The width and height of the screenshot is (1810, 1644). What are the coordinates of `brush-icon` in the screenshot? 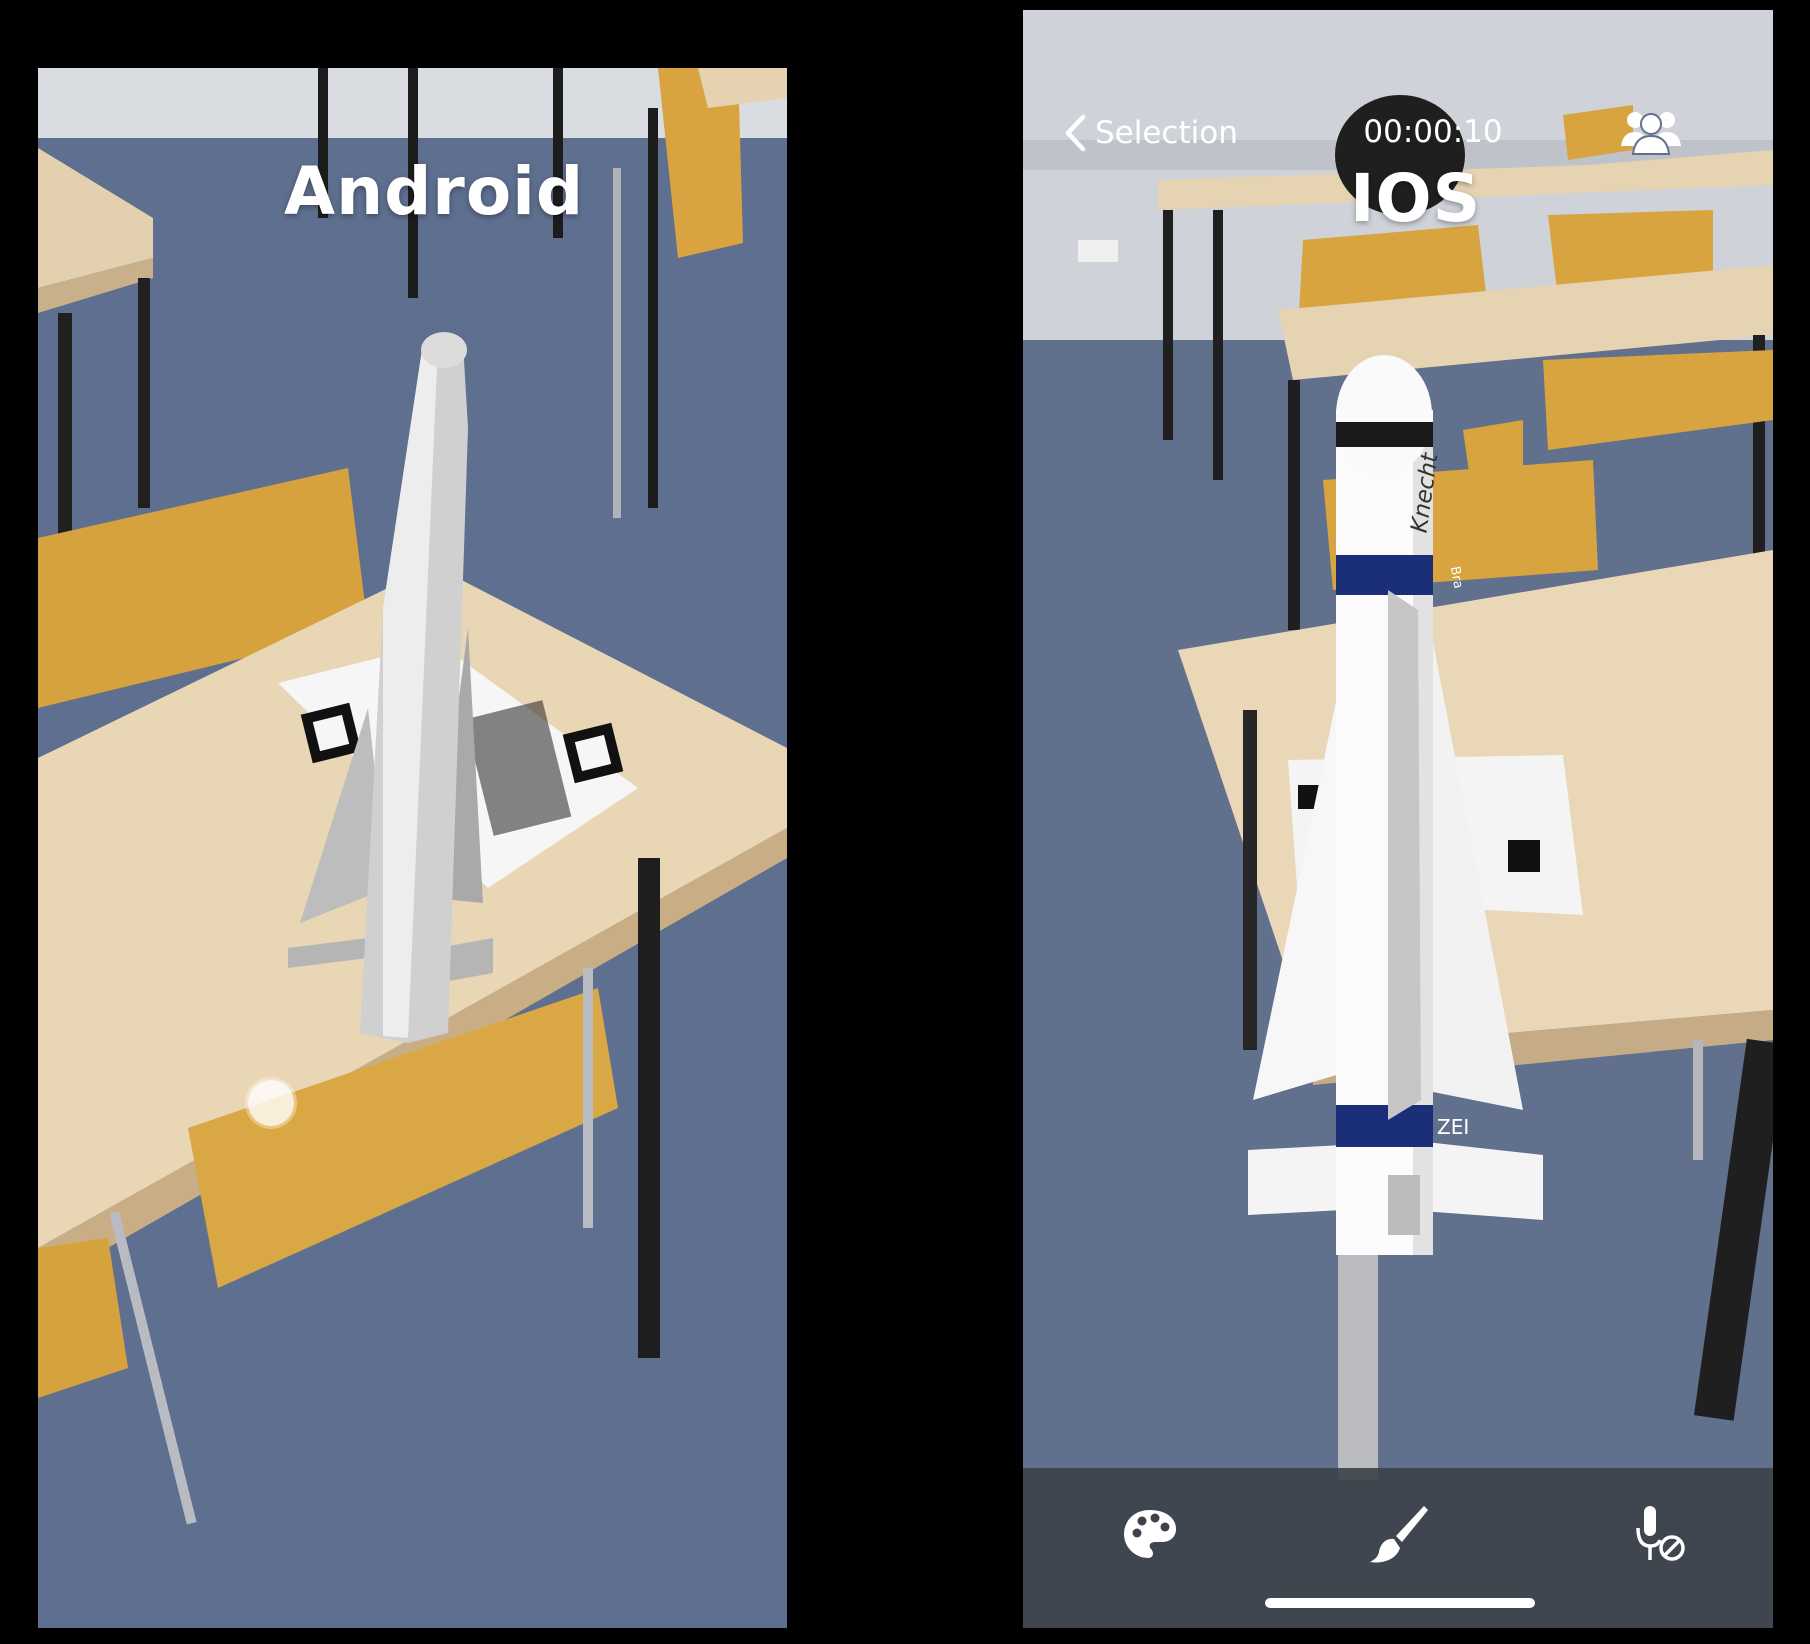 It's located at (1399, 1534).